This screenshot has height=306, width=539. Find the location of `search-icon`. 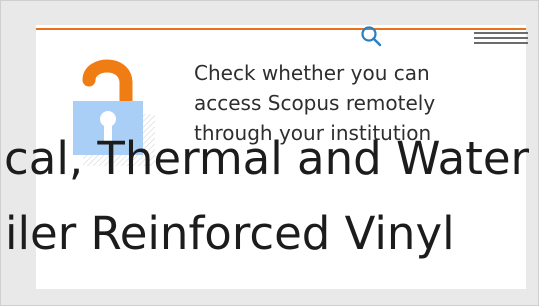

search-icon is located at coordinates (370, 37).